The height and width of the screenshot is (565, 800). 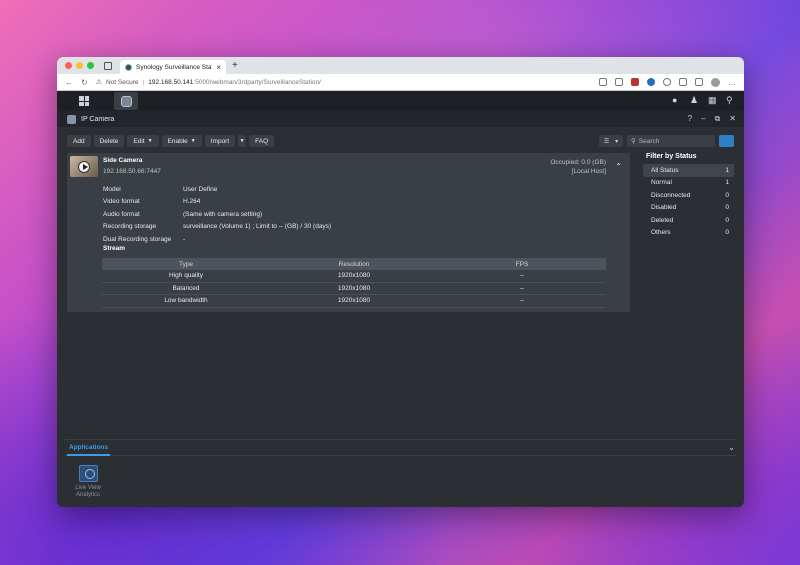 I want to click on enable-button: Enable ▼, so click(x=181, y=141).